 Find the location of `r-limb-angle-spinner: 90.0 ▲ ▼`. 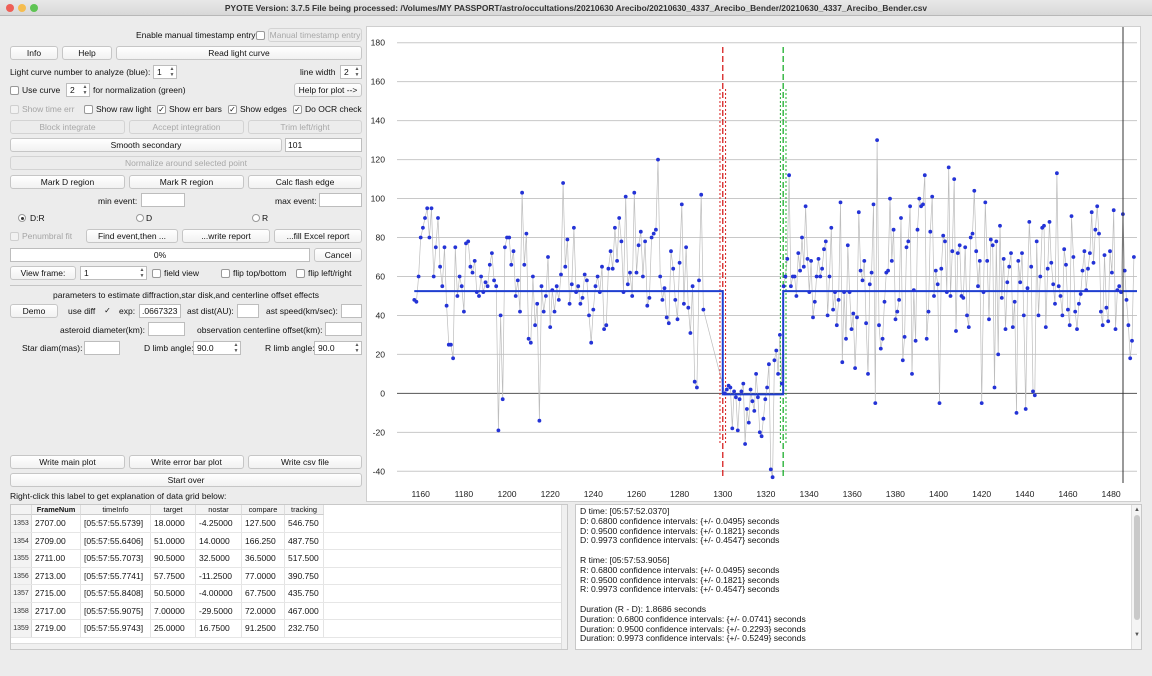

r-limb-angle-spinner: 90.0 ▲ ▼ is located at coordinates (338, 348).